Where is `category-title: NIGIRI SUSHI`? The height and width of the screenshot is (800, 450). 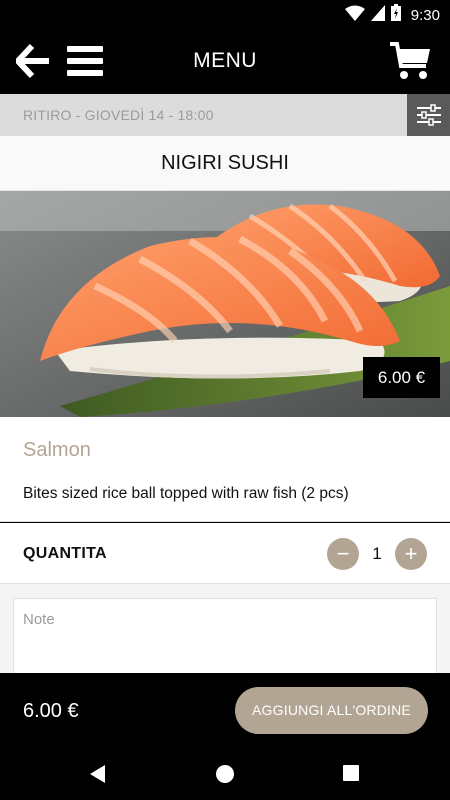
category-title: NIGIRI SUSHI is located at coordinates (225, 163).